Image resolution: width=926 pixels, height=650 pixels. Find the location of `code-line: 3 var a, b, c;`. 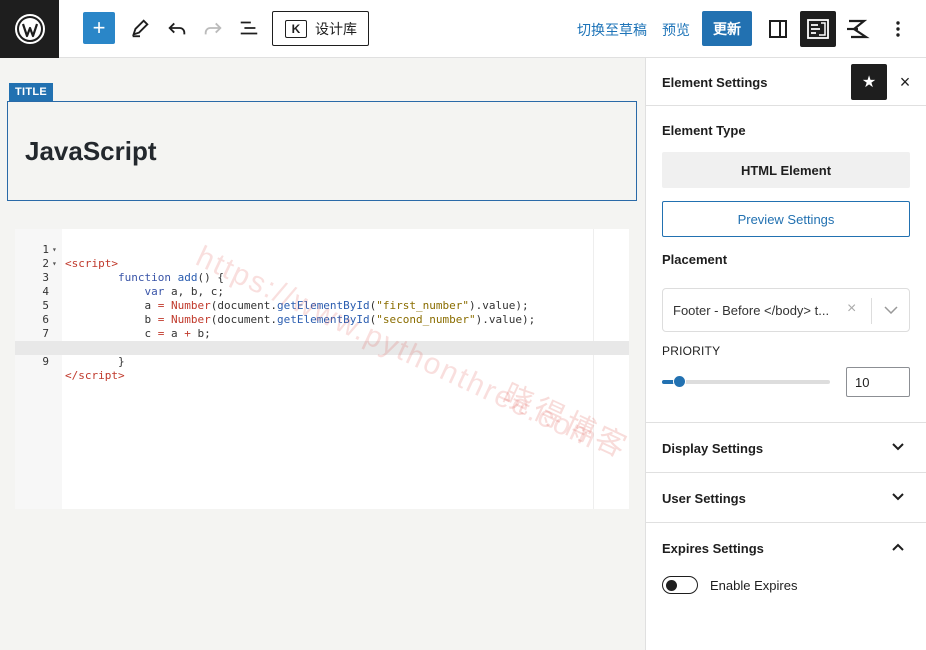

code-line: 3 var a, b, c; is located at coordinates (322, 277).